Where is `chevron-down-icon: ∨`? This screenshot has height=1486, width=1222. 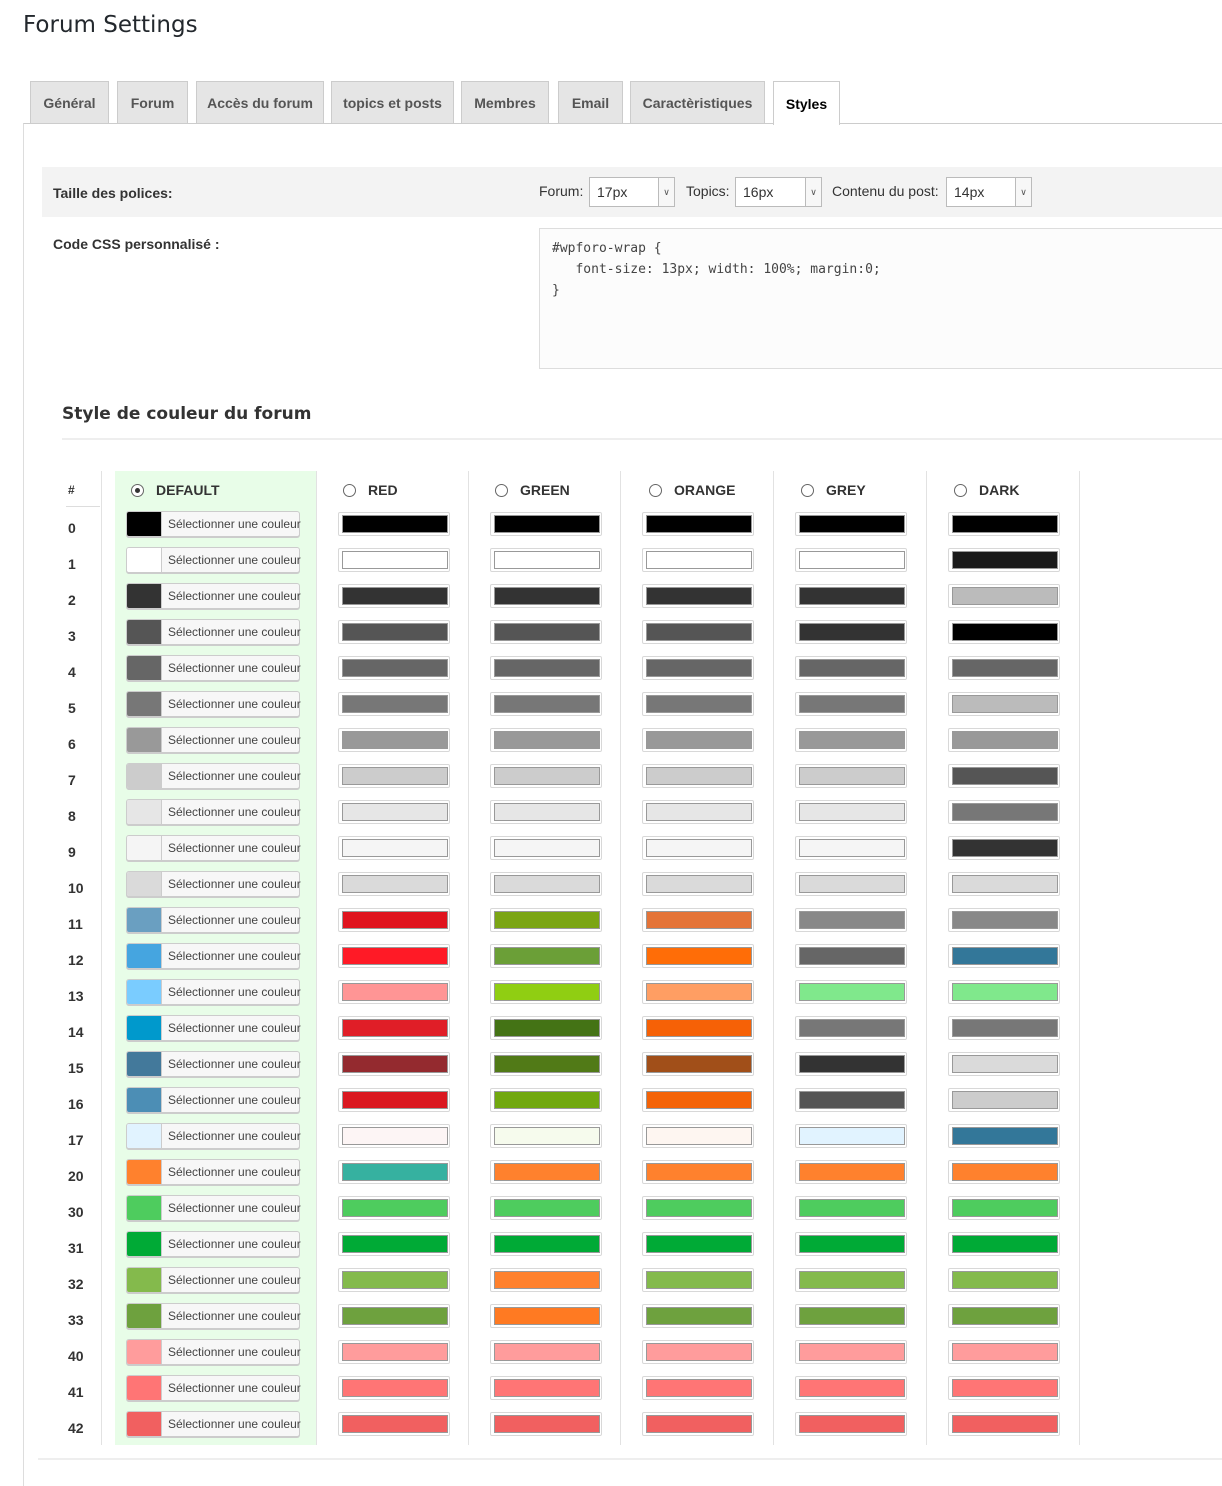
chevron-down-icon: ∨ is located at coordinates (666, 192).